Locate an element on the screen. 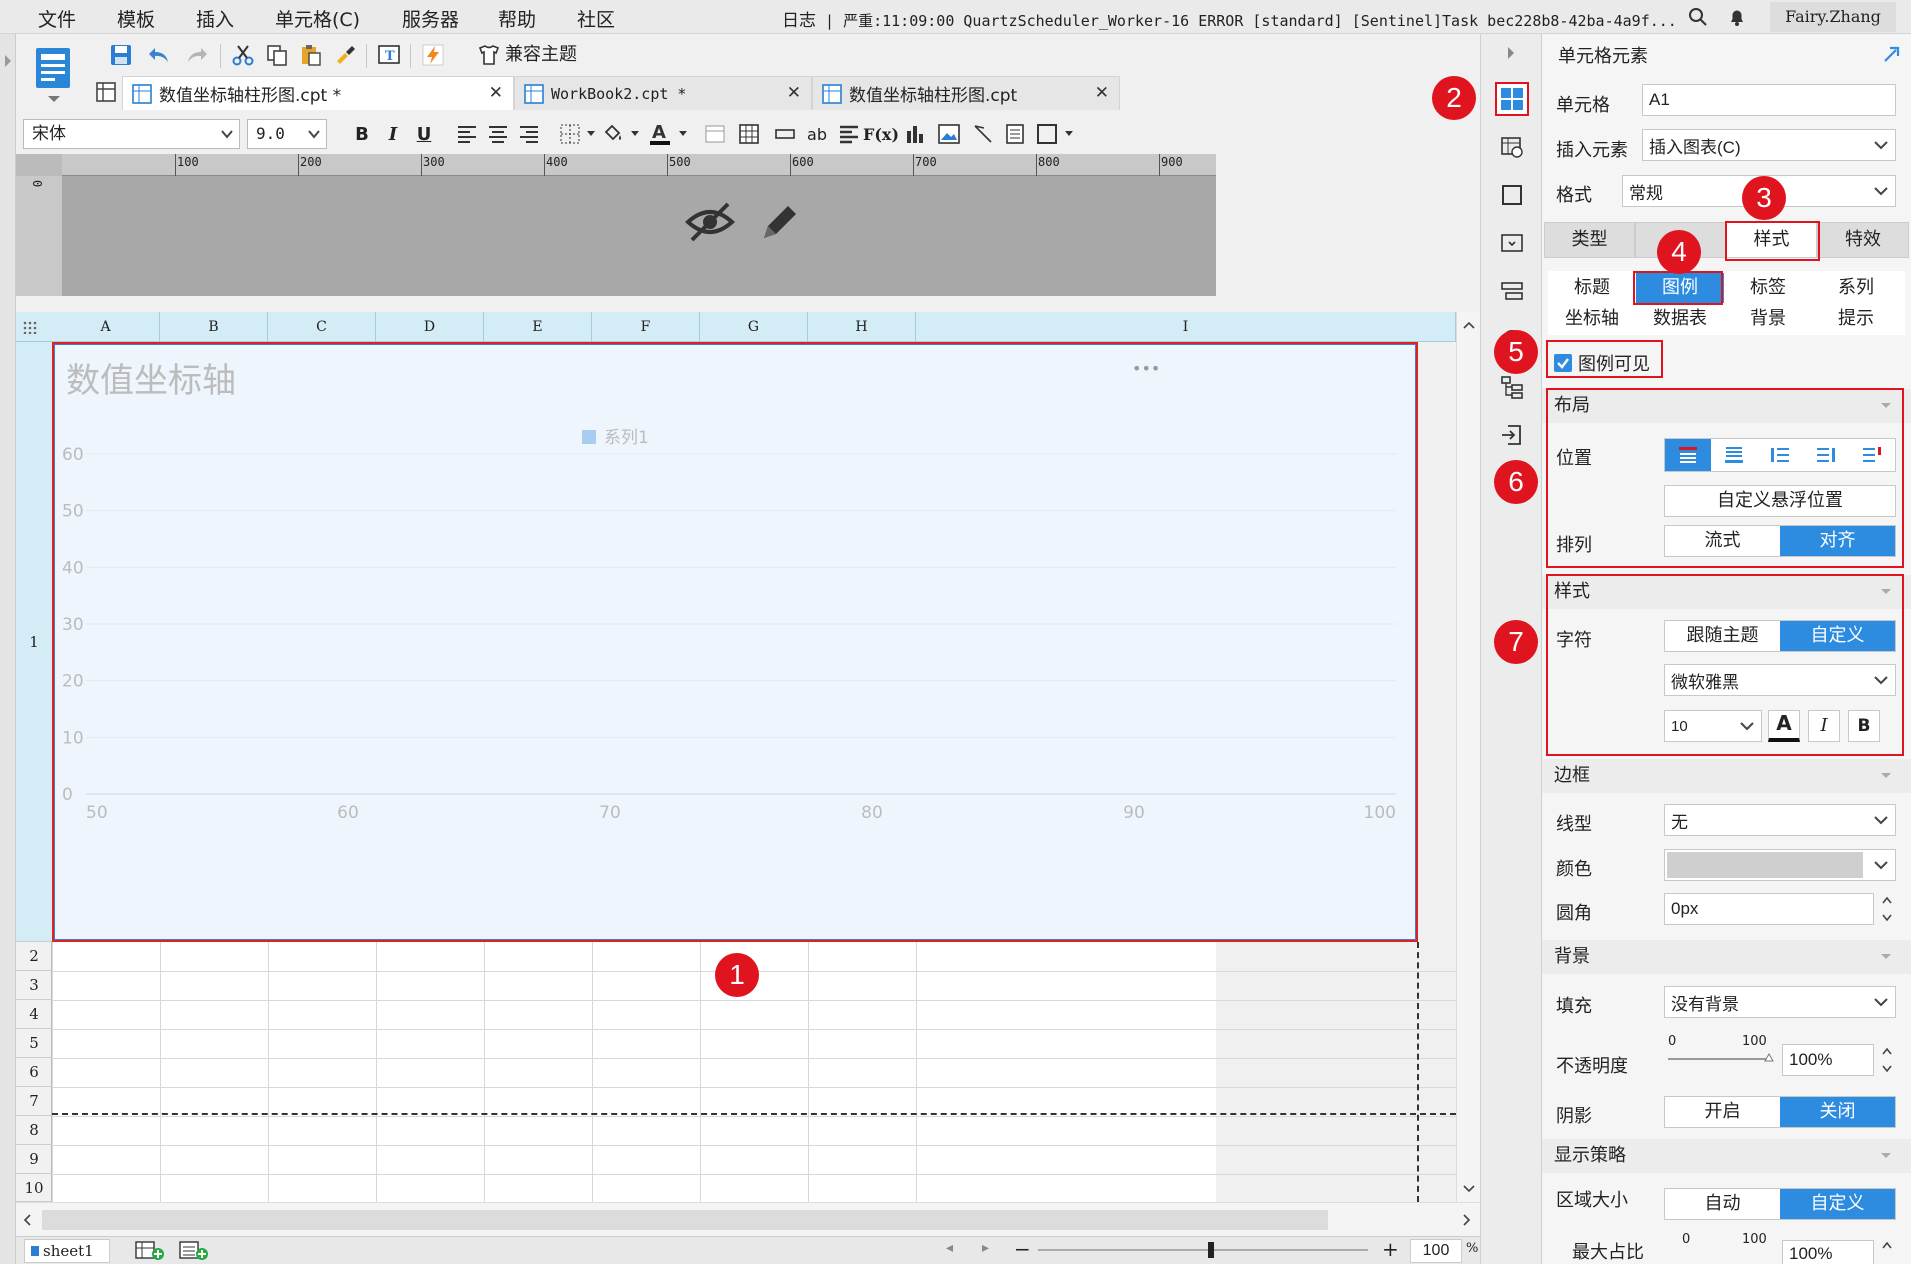 The image size is (1911, 1264). subtab-title: 标题 is located at coordinates (1592, 288).